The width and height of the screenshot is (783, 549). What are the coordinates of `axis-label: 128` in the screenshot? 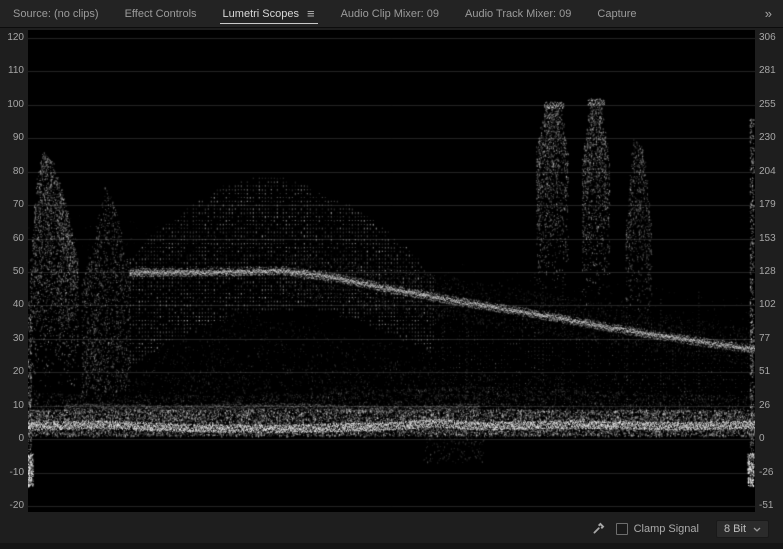 It's located at (767, 271).